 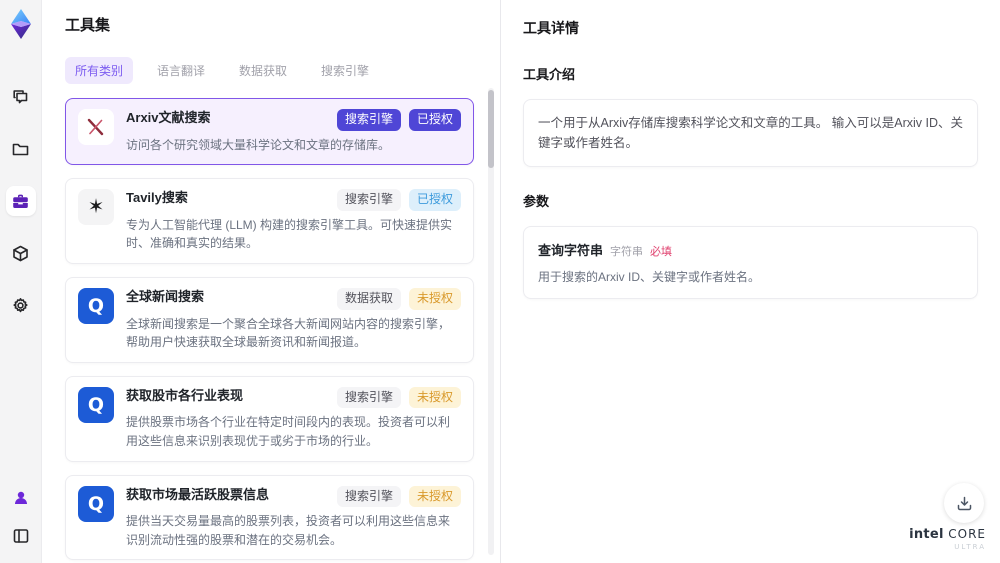 I want to click on layout-icon, so click(x=21, y=536).